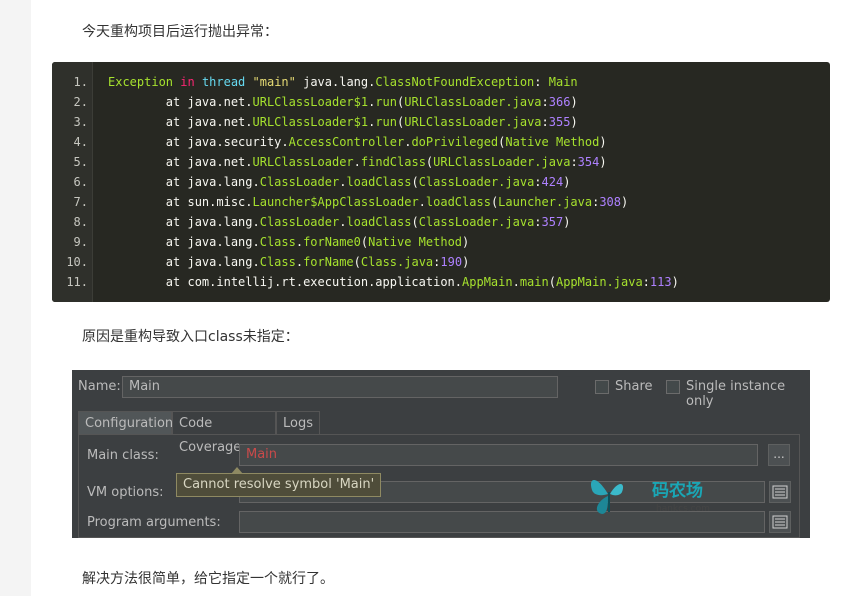 The image size is (843, 596). What do you see at coordinates (634, 386) in the screenshot?
I see `share-label: Share` at bounding box center [634, 386].